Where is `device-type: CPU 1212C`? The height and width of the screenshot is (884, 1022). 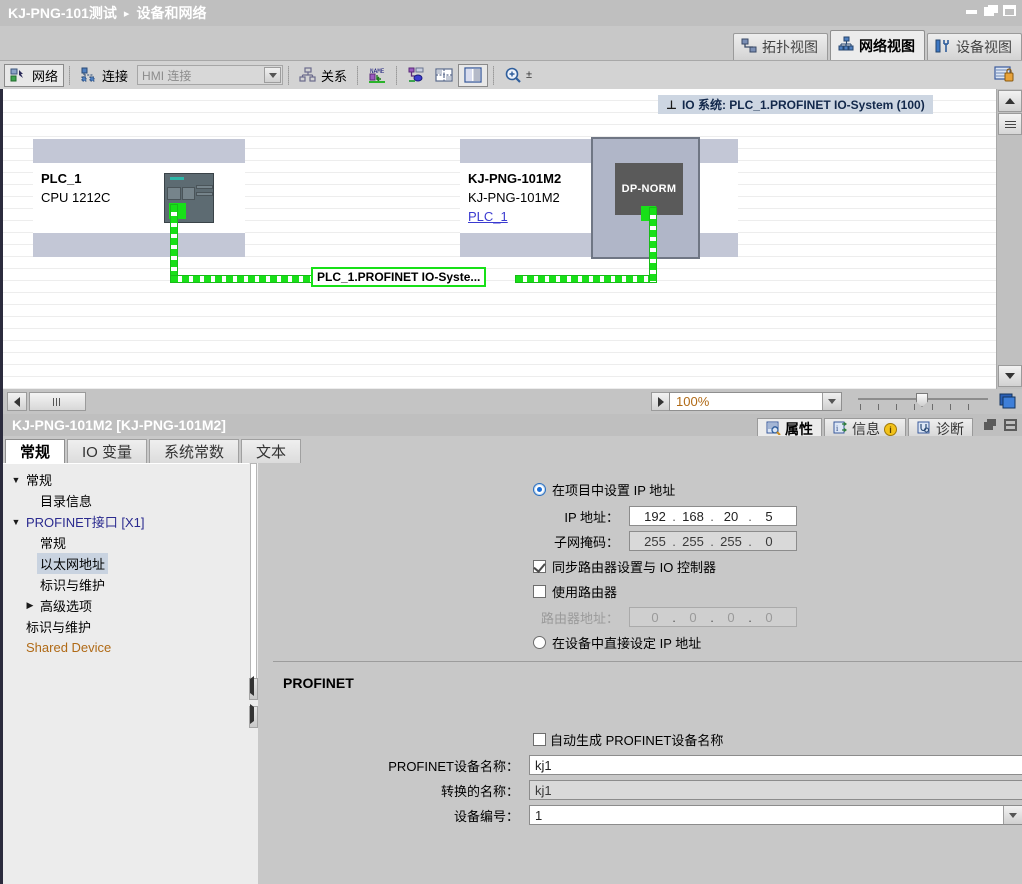 device-type: CPU 1212C is located at coordinates (76, 197).